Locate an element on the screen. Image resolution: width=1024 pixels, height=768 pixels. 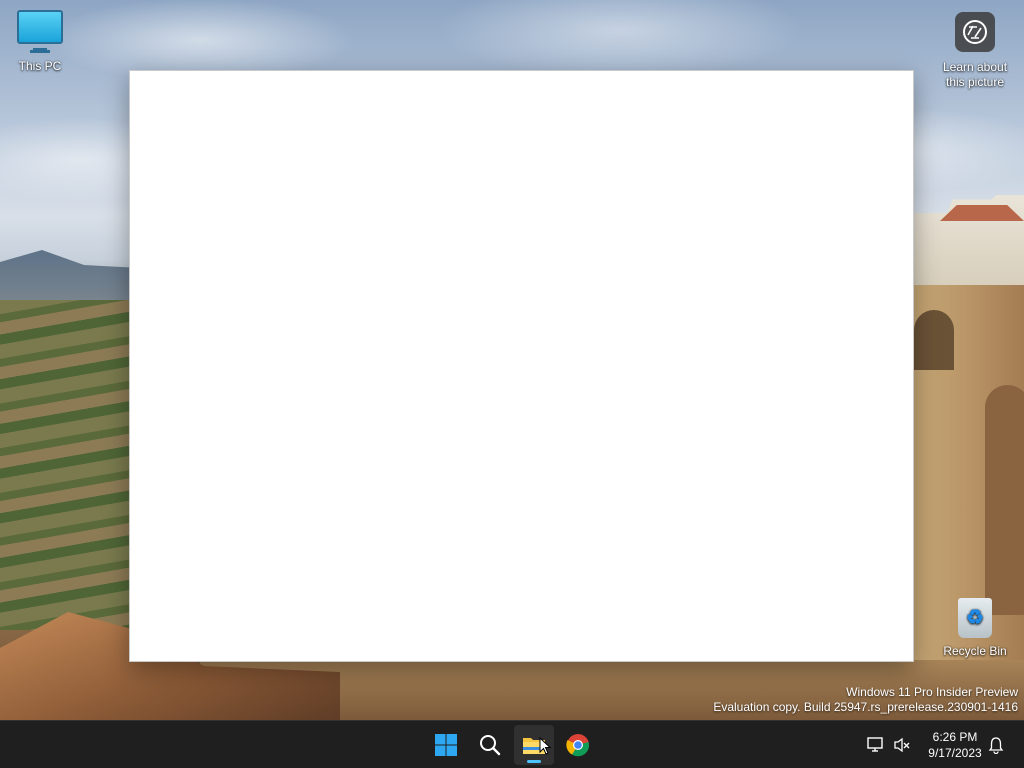
chrome-icon is located at coordinates (578, 745).